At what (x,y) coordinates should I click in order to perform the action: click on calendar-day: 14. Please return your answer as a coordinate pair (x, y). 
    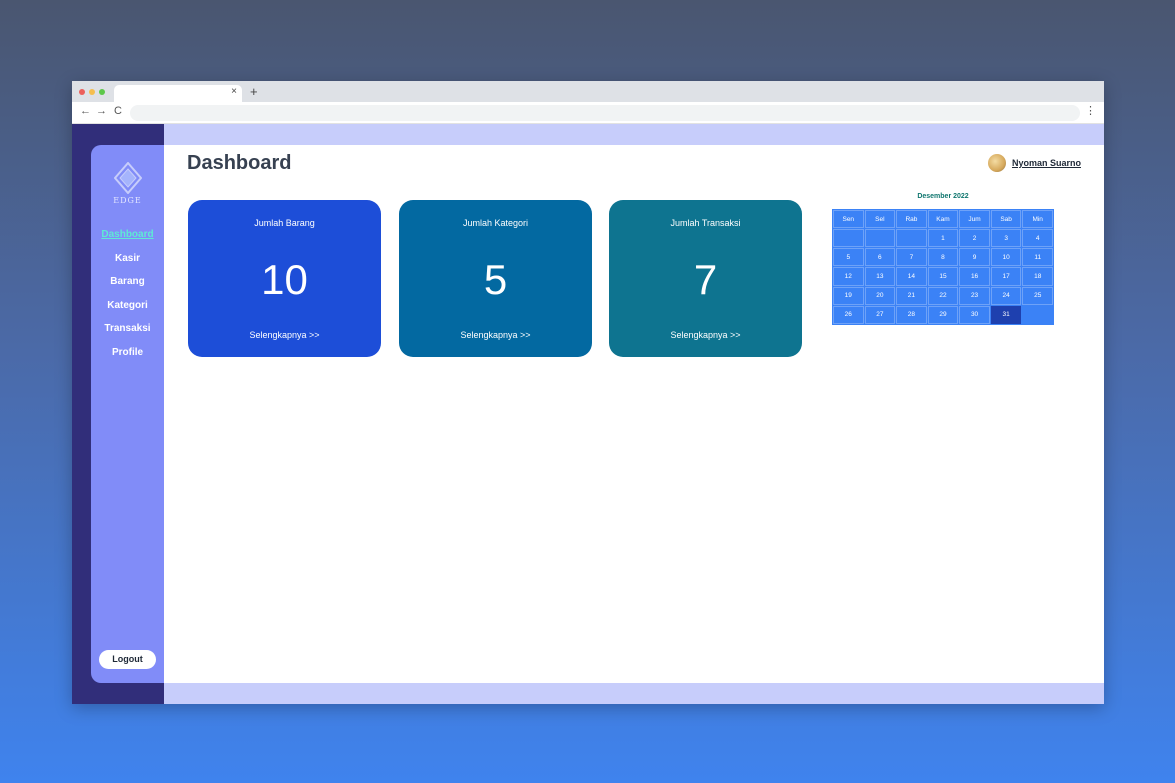
    Looking at the image, I should click on (911, 276).